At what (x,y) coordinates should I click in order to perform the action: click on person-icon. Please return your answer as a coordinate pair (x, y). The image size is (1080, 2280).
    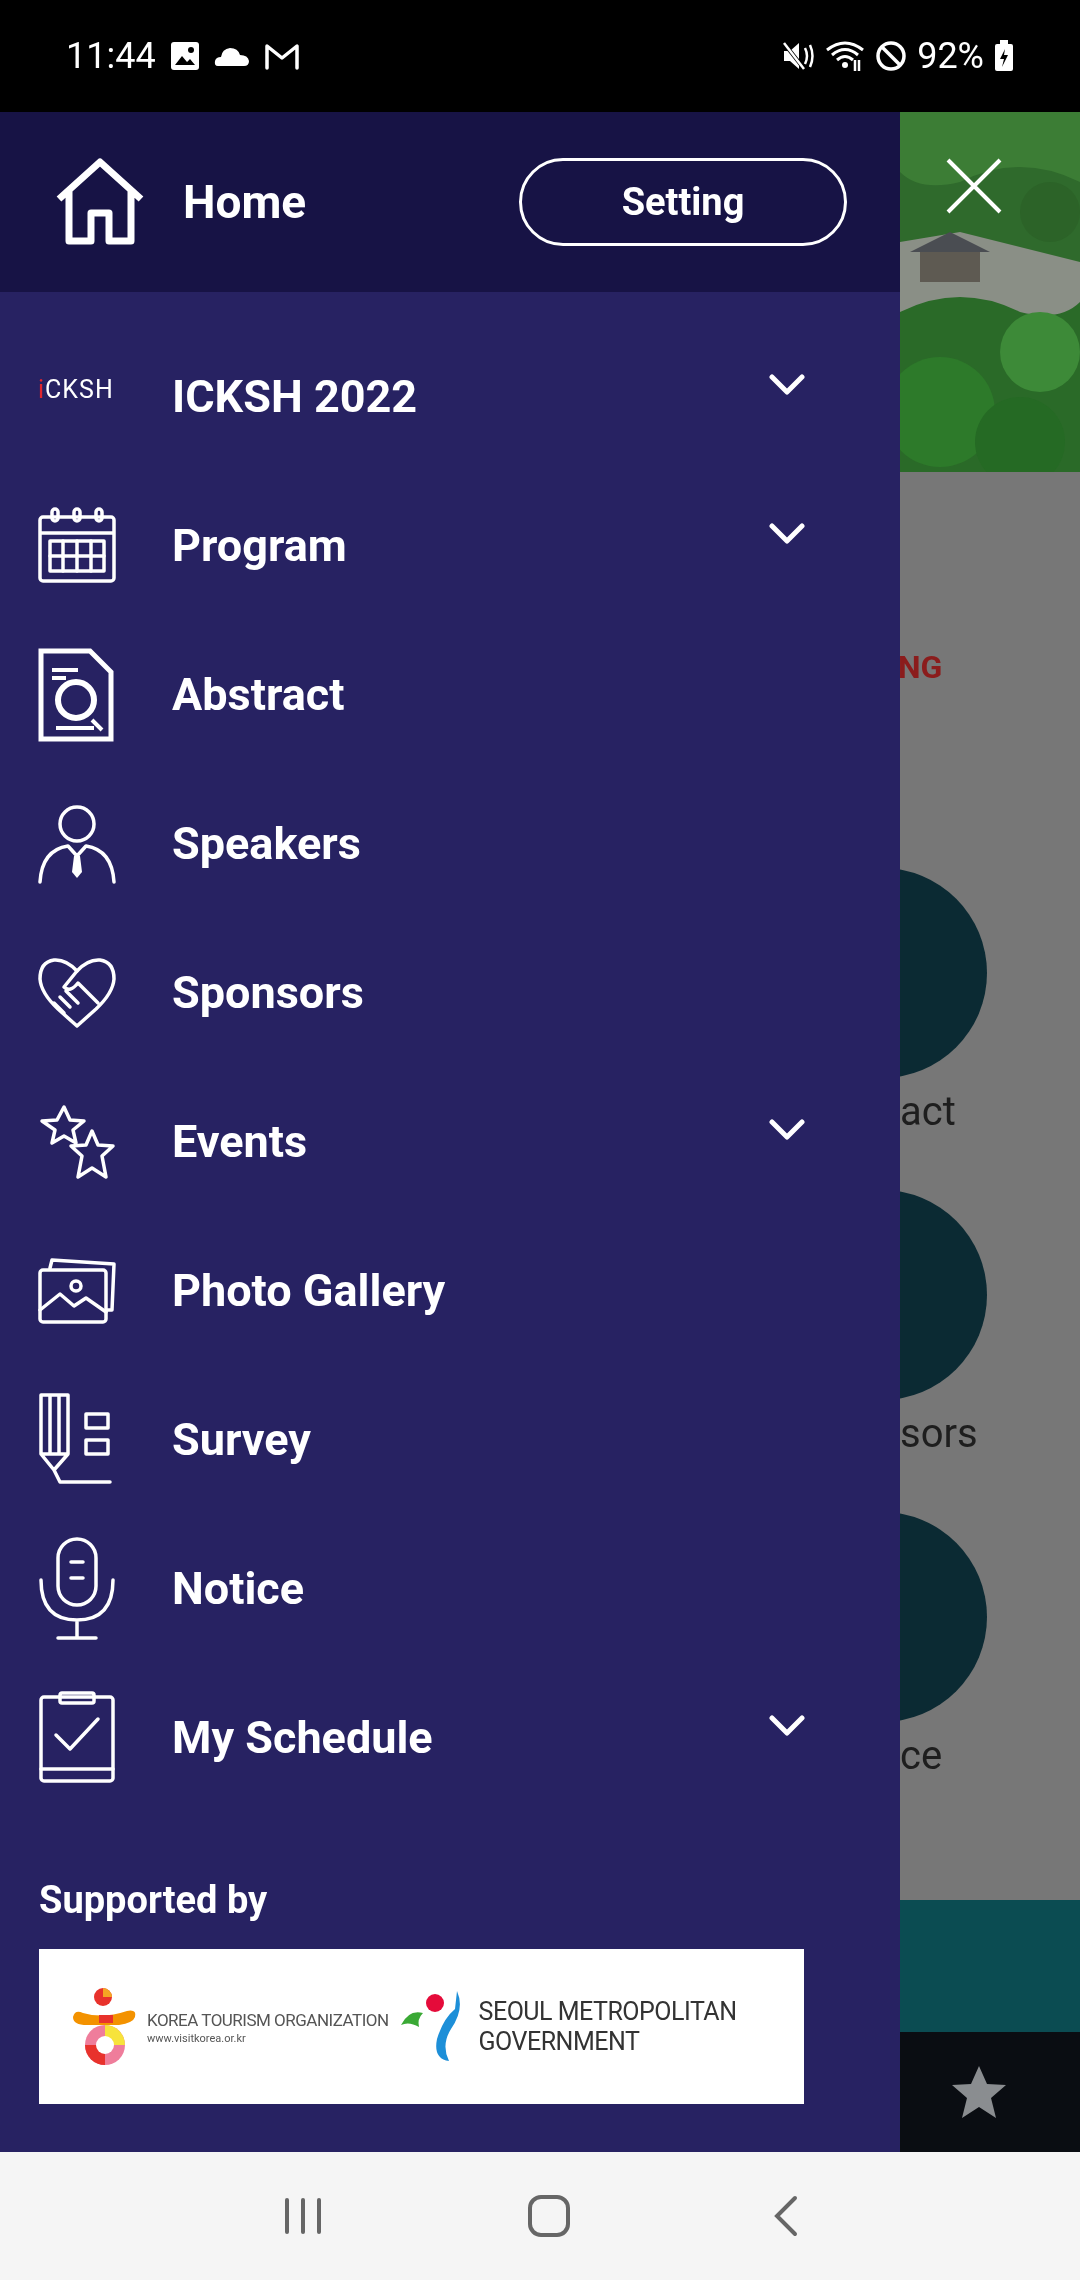
    Looking at the image, I should click on (77, 843).